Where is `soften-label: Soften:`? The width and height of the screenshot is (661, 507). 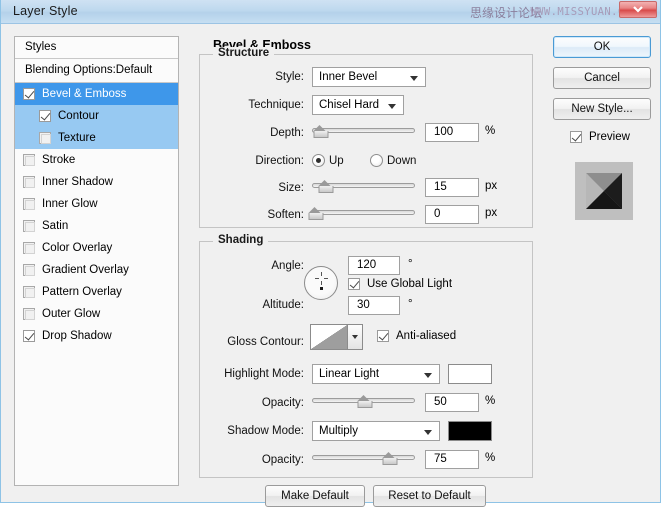 soften-label: Soften: is located at coordinates (285, 215).